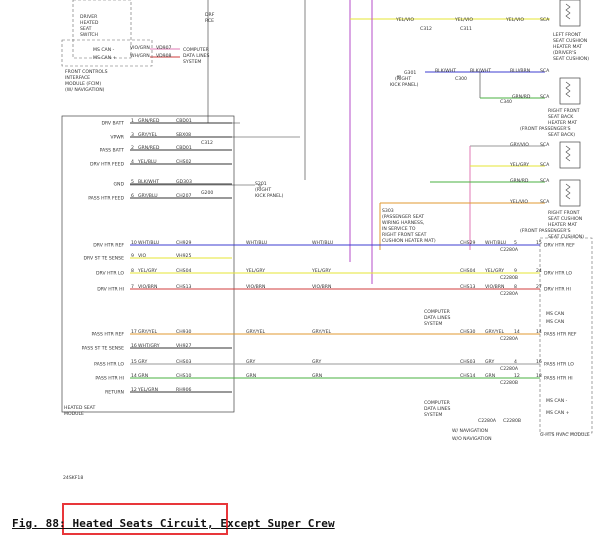  Describe the element at coordinates (77, 78) in the screenshot. I see `fcim-label: INTERFACE` at that location.